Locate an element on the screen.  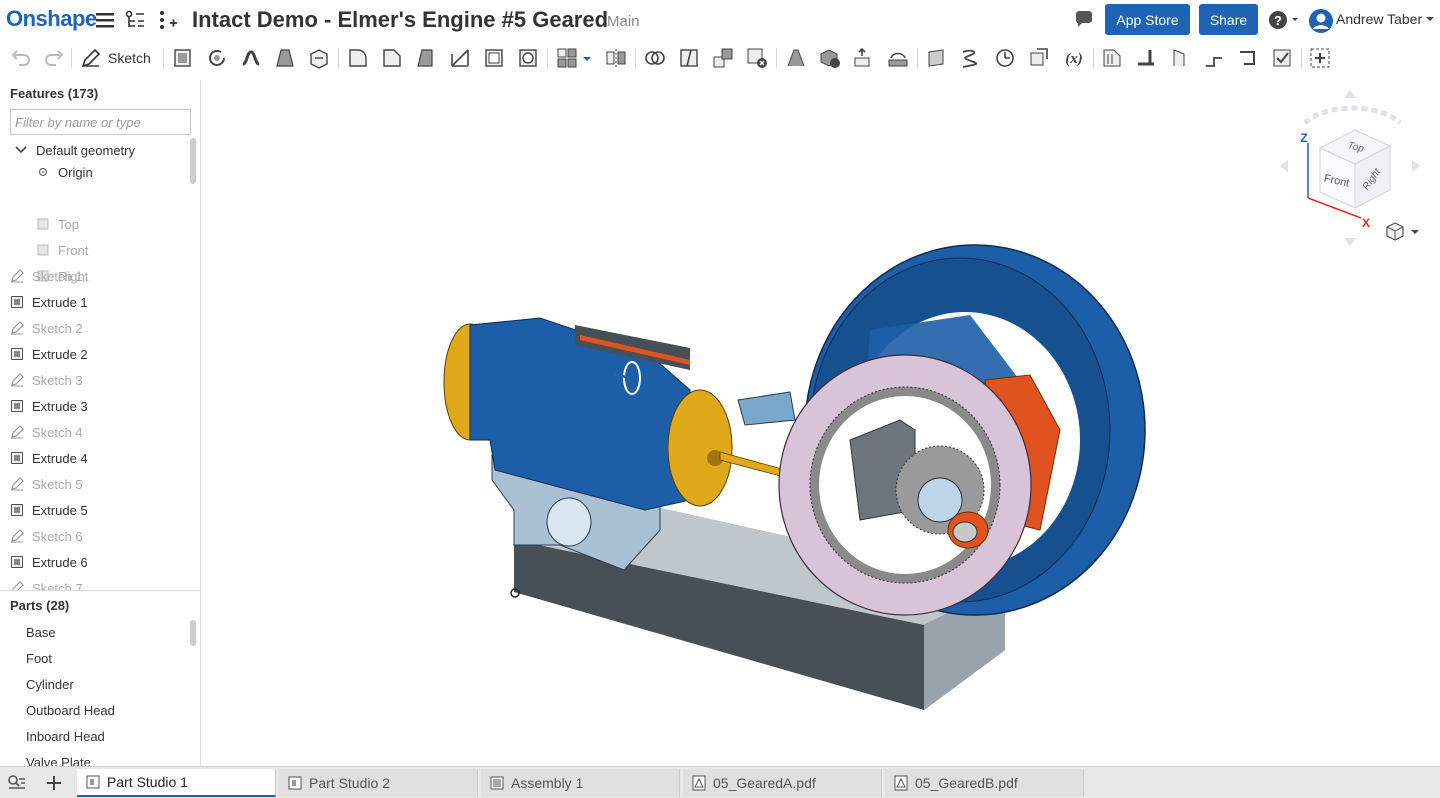
view-options-icon is located at coordinates (1406, 232).